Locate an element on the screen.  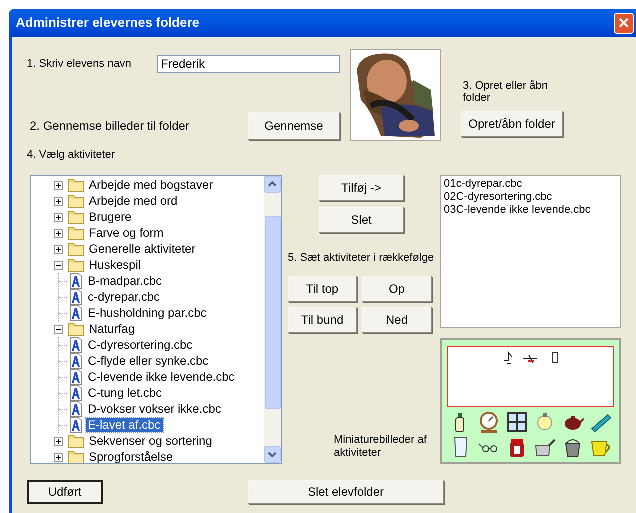
tree-folder: Naturfag is located at coordinates (112, 329).